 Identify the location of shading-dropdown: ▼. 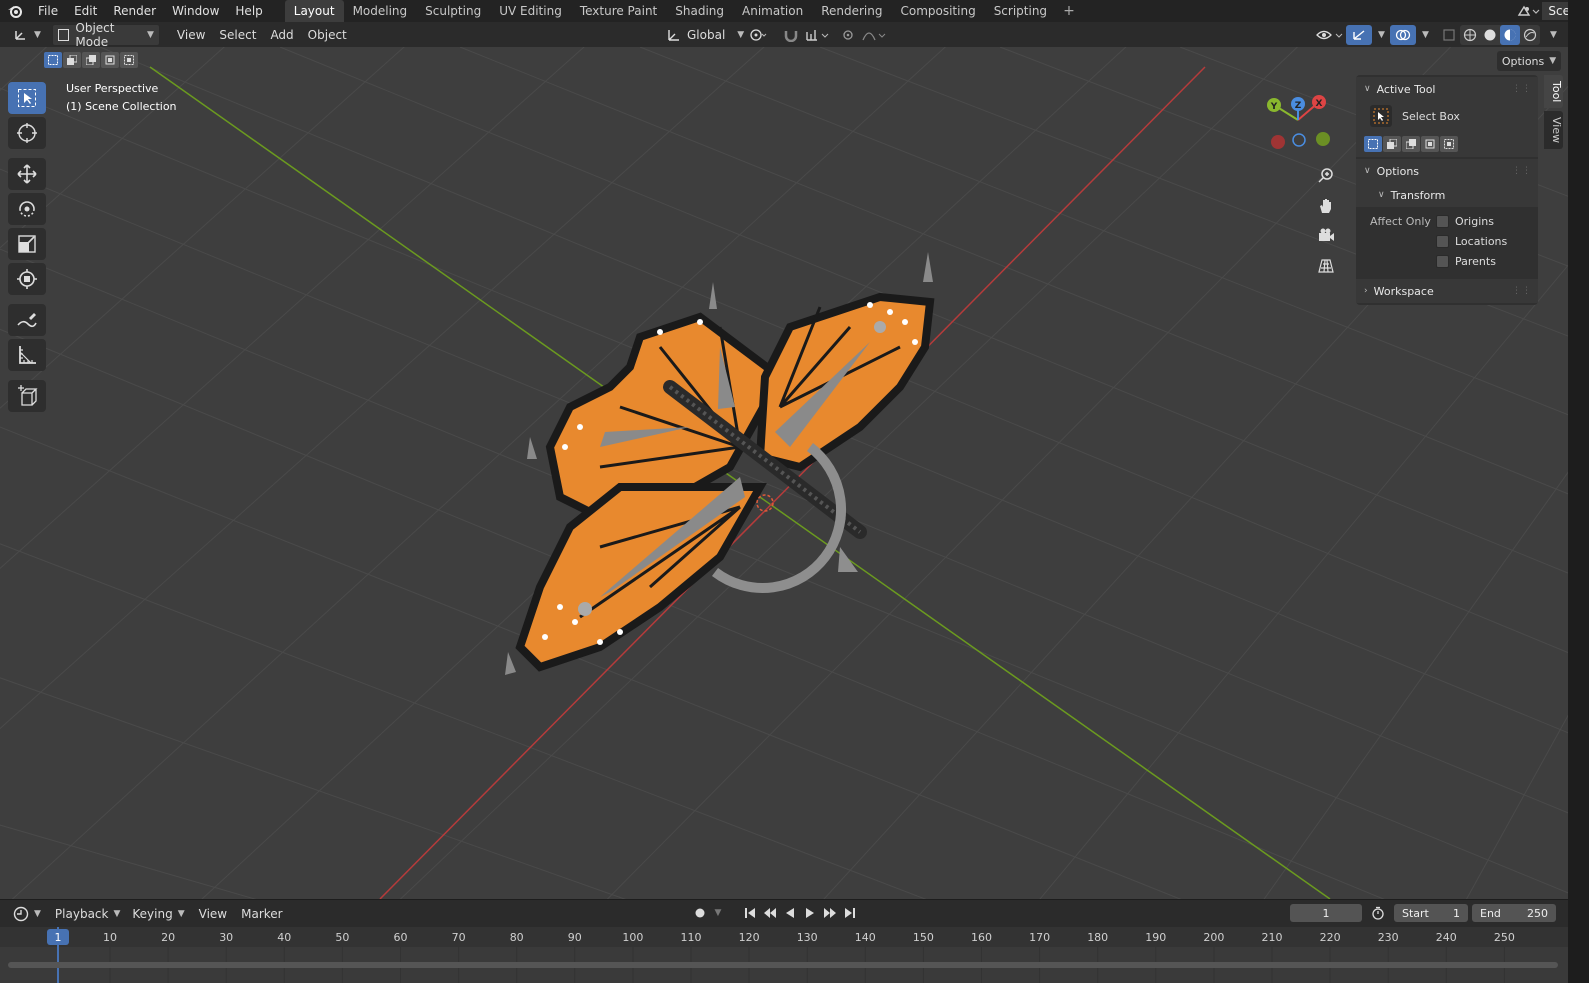
(1551, 35).